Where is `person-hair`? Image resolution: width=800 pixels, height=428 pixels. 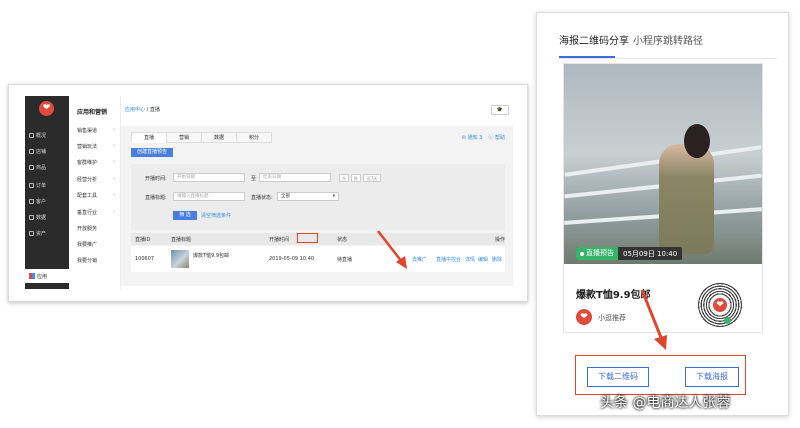 person-hair is located at coordinates (697, 141).